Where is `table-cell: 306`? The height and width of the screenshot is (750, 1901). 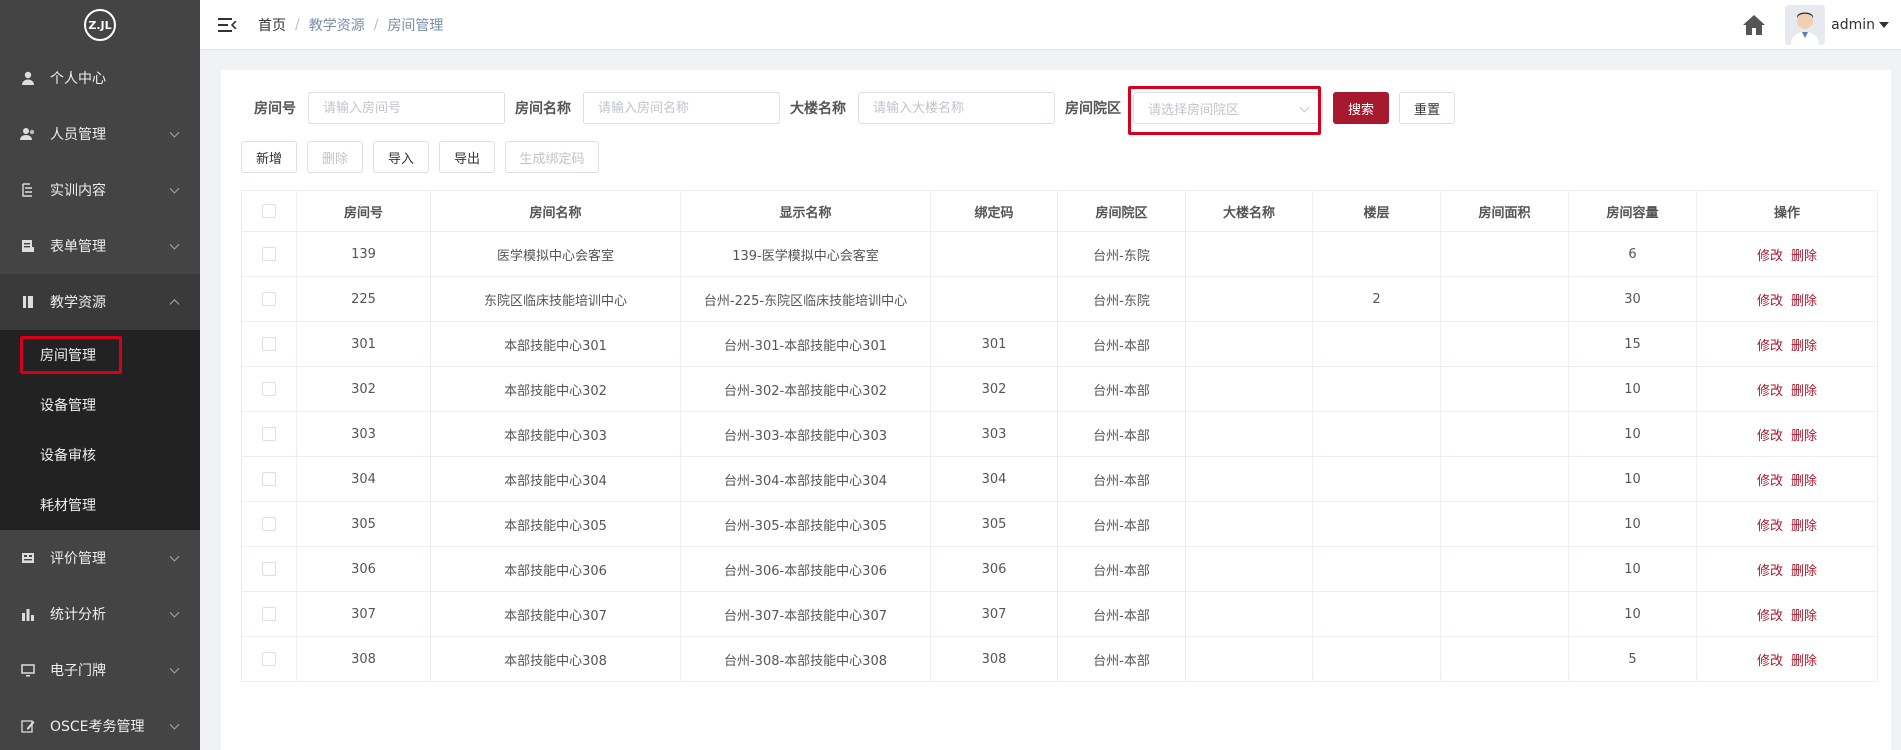 table-cell: 306 is located at coordinates (994, 569).